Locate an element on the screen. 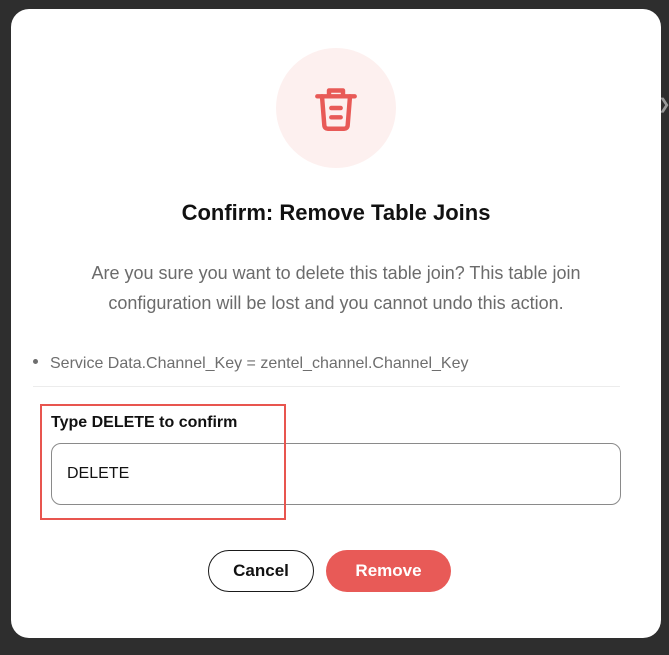  trash-icon is located at coordinates (336, 109).